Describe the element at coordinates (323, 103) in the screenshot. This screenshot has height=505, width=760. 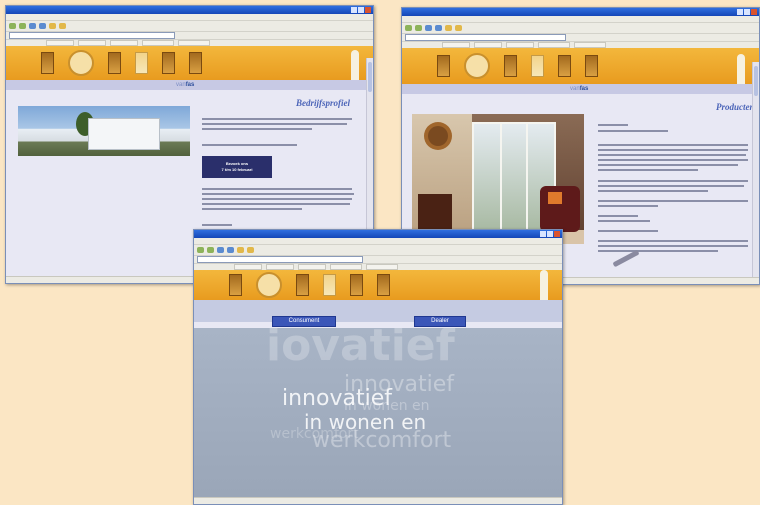
I see `page-title: Bedrijfsprofiel` at that location.